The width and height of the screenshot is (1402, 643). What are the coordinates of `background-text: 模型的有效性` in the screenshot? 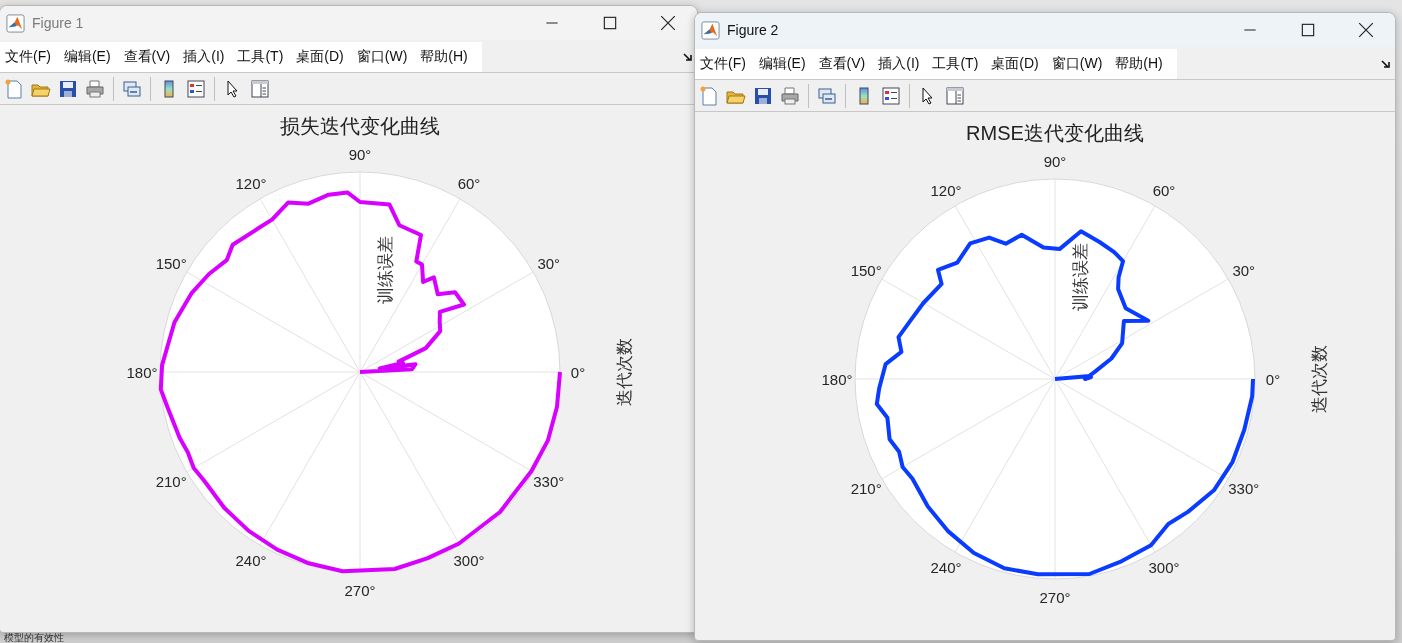 It's located at (34, 637).